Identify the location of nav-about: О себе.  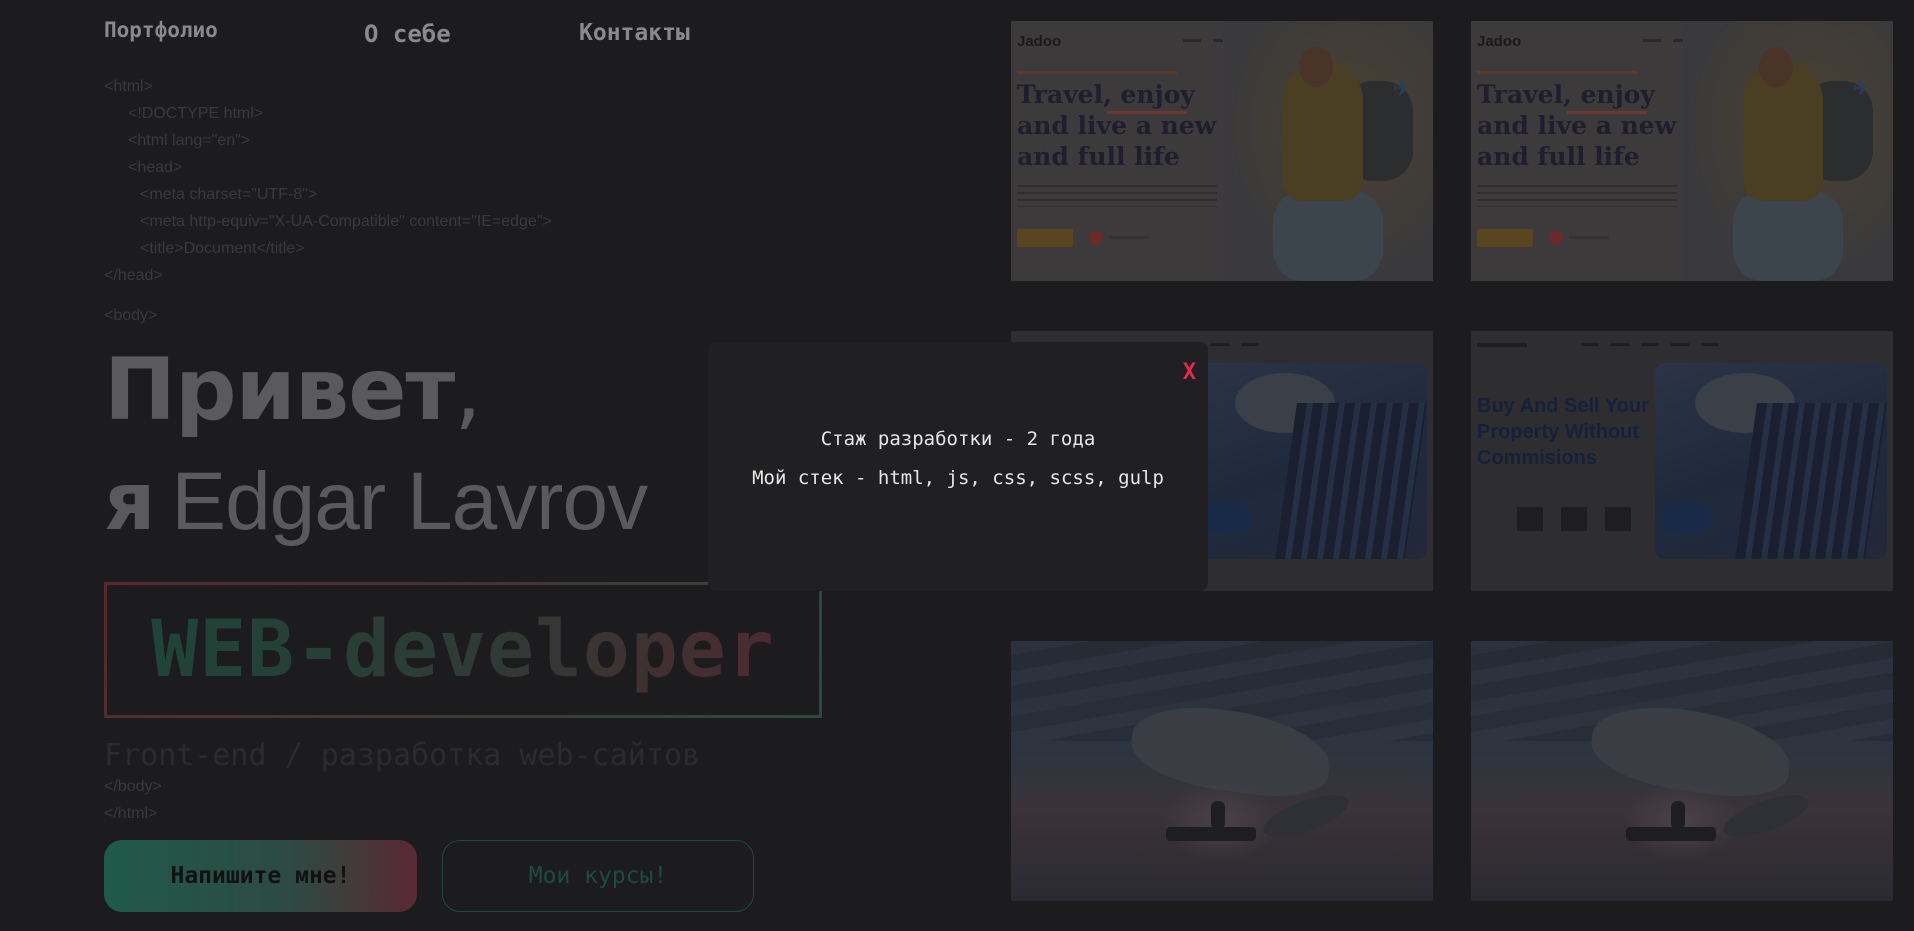
(407, 34).